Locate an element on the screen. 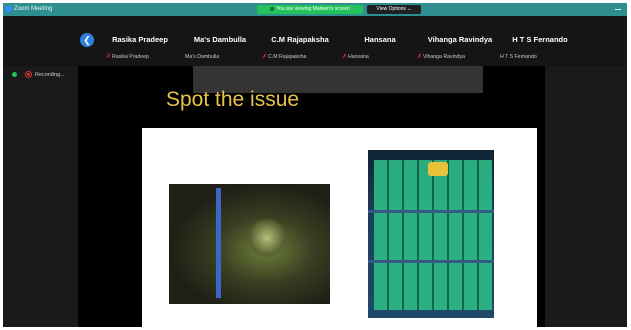  warehouse-worker-photo is located at coordinates (249, 244).